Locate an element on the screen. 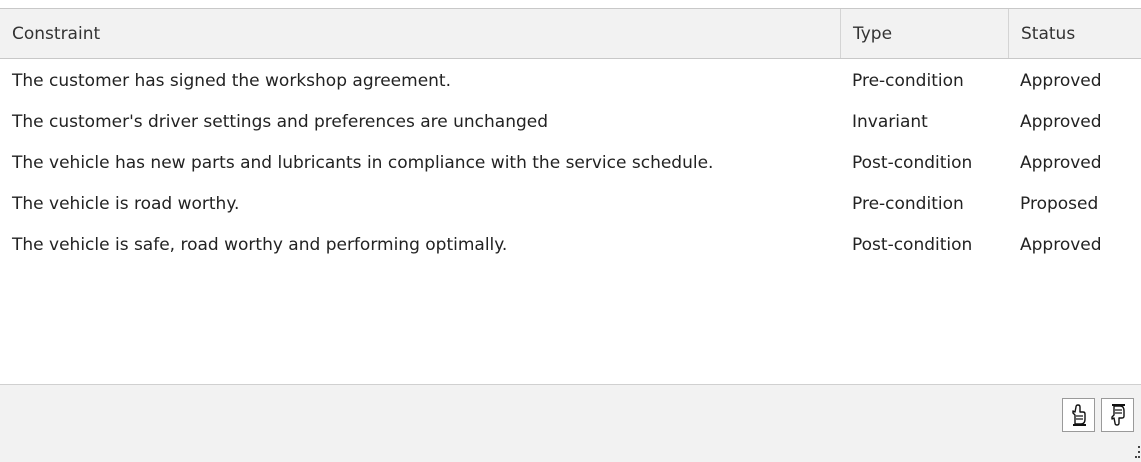 The width and height of the screenshot is (1141, 462). table-header: Constraint Type Status is located at coordinates (570, 34).